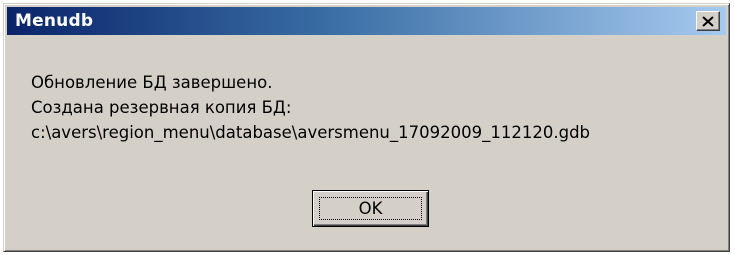  I want to click on close-icon, so click(708, 21).